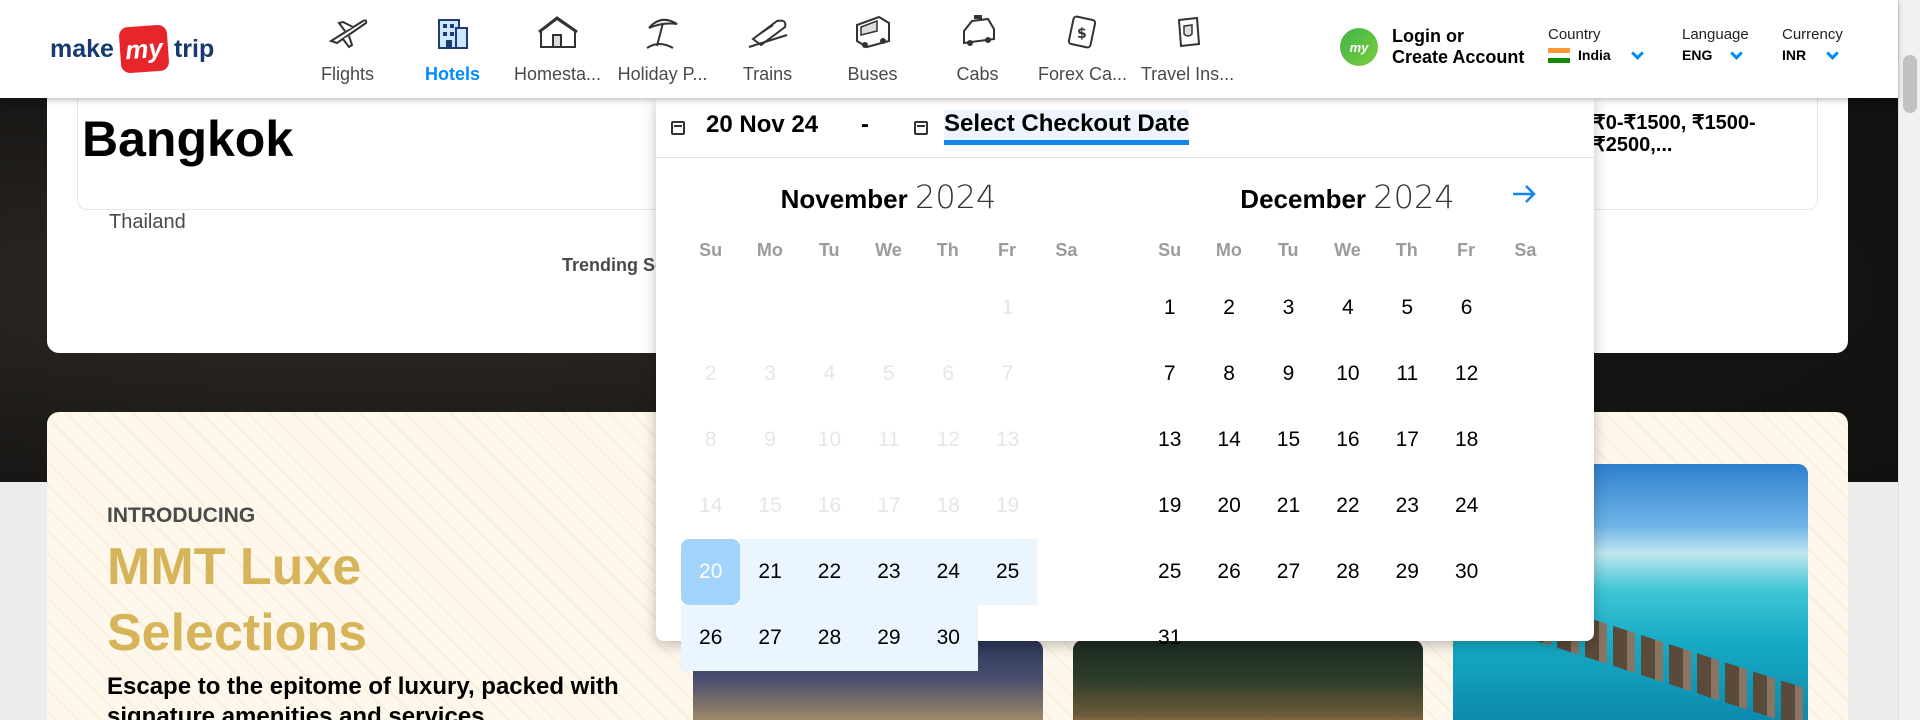 The image size is (1920, 720). I want to click on language-value: ENG, so click(1697, 55).